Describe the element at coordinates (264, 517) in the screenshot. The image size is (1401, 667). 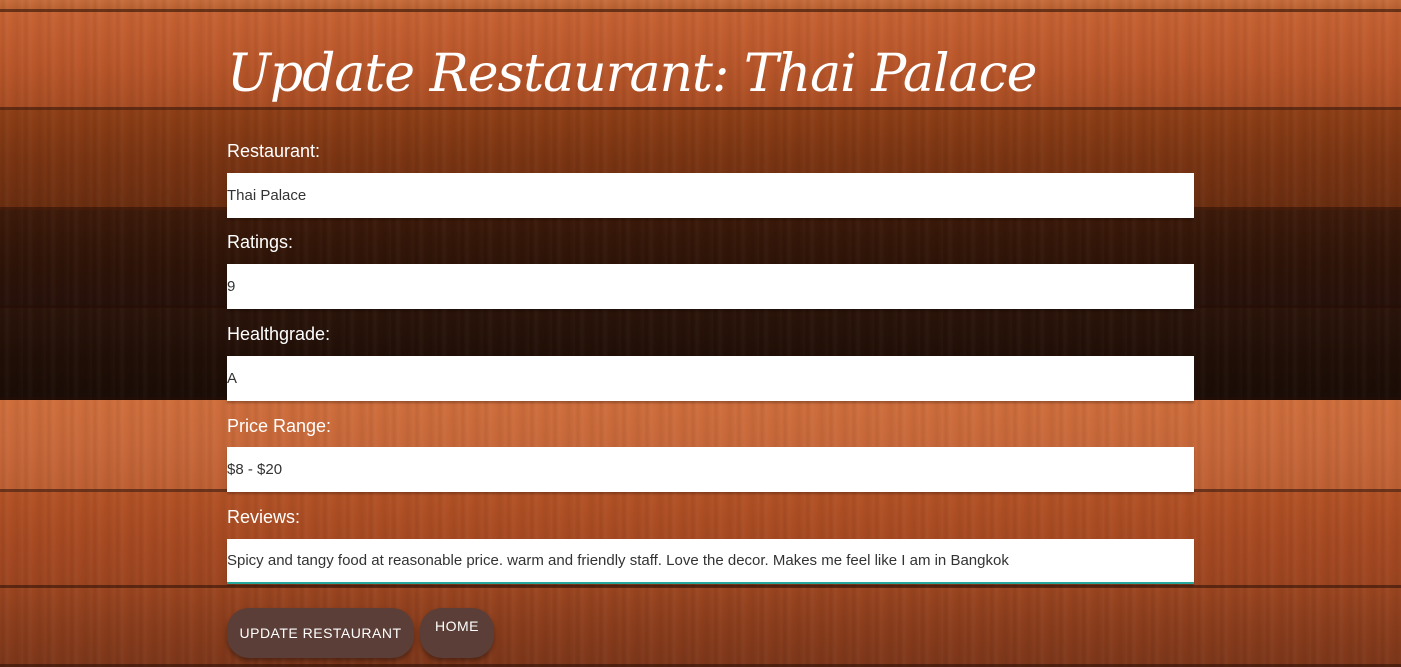
I see `reviews-label: Reviews:` at that location.